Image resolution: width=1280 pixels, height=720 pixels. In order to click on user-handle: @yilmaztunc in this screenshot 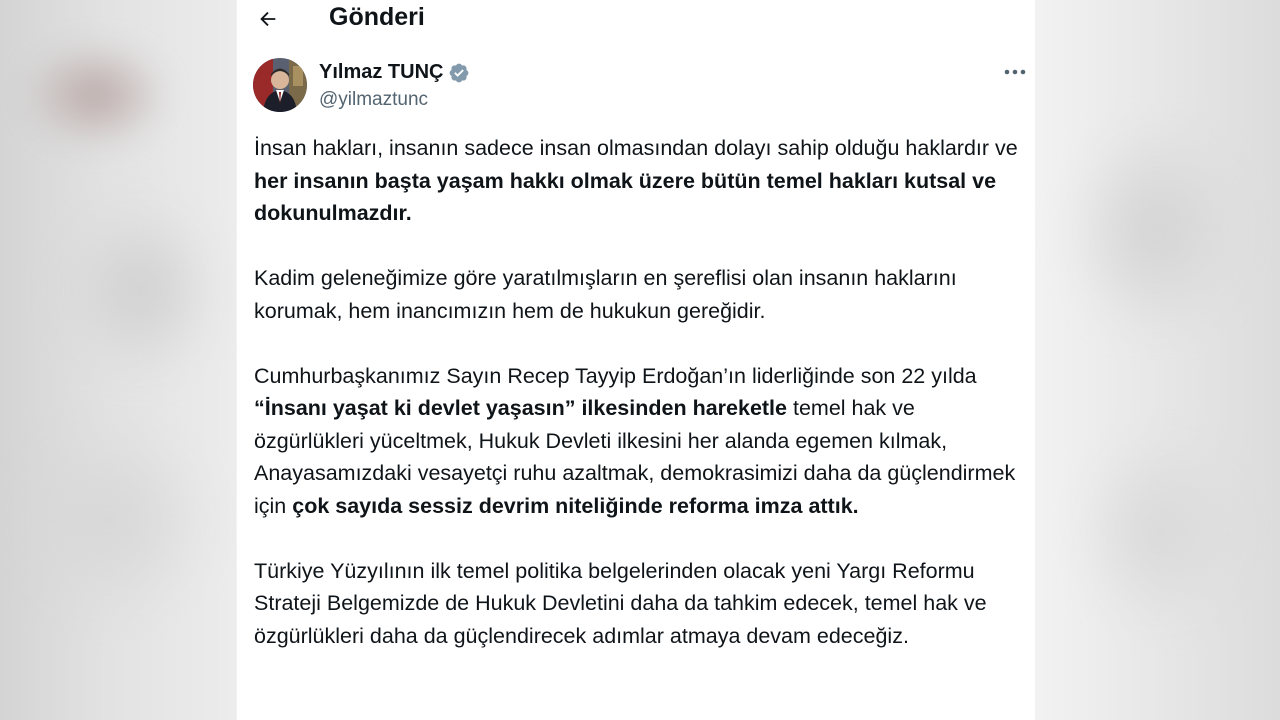, I will do `click(373, 100)`.